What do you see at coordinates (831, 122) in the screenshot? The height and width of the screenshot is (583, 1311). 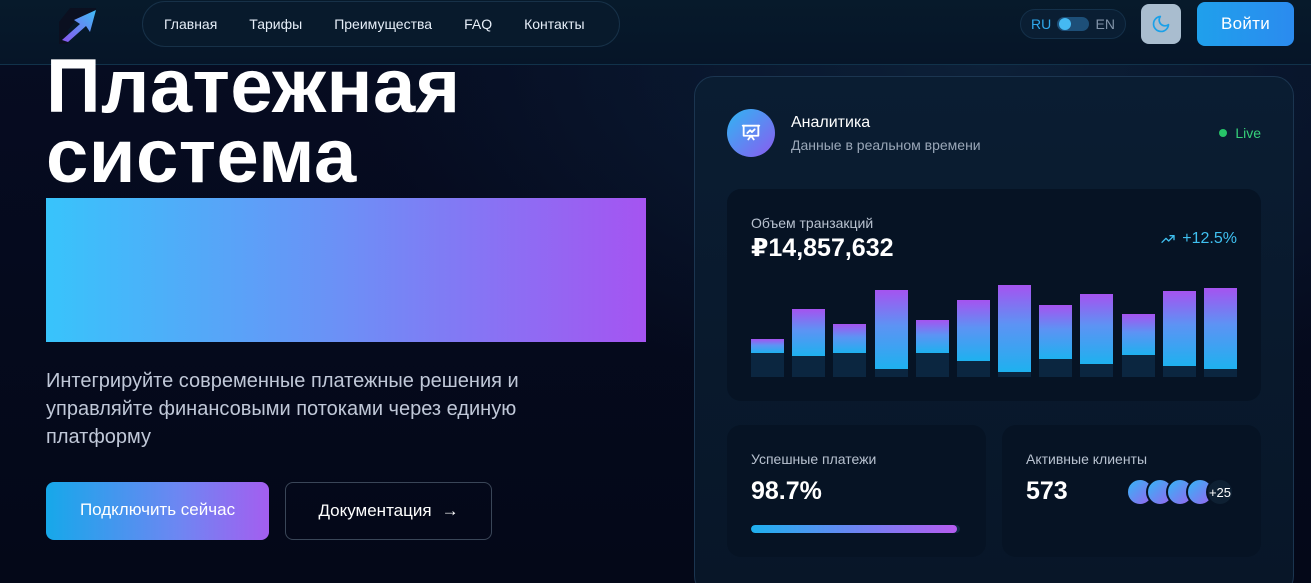 I see `analytics-title: Аналитика` at bounding box center [831, 122].